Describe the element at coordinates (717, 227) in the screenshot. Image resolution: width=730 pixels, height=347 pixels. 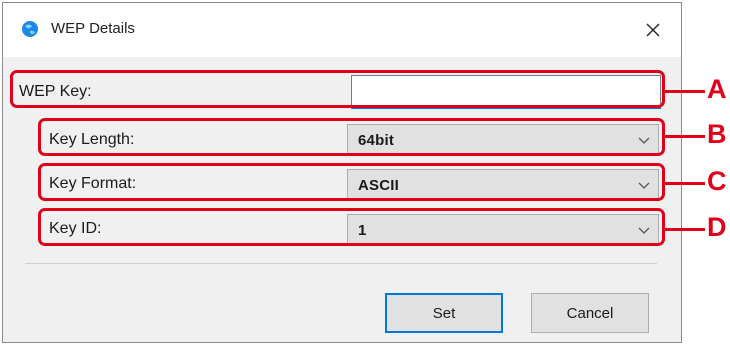
I see `callout-d: D` at that location.